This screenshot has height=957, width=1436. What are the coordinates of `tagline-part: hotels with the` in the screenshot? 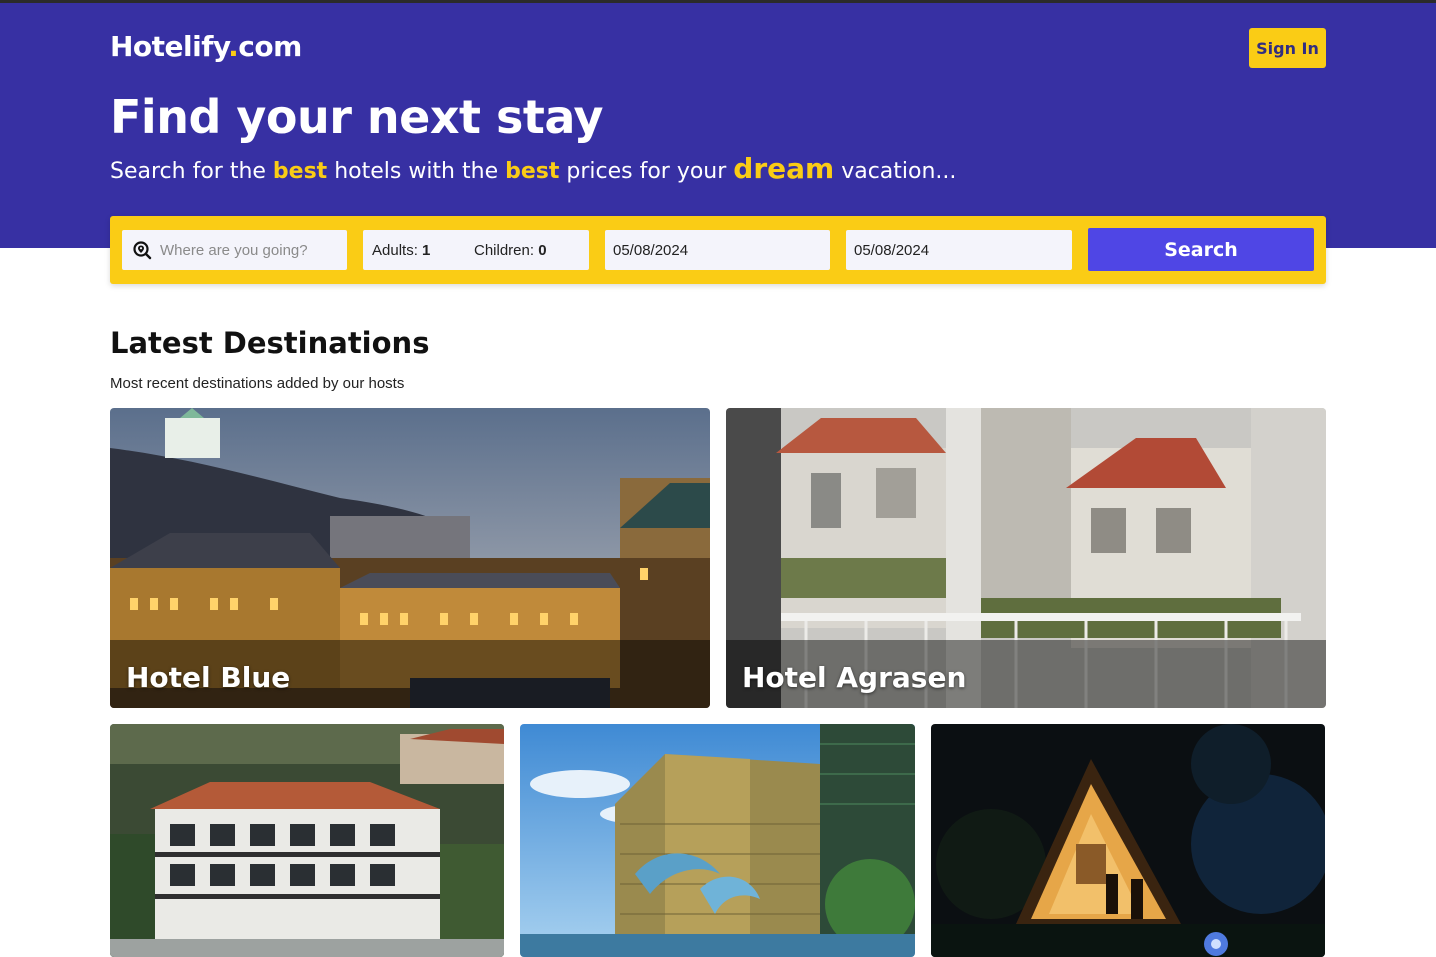 It's located at (416, 171).